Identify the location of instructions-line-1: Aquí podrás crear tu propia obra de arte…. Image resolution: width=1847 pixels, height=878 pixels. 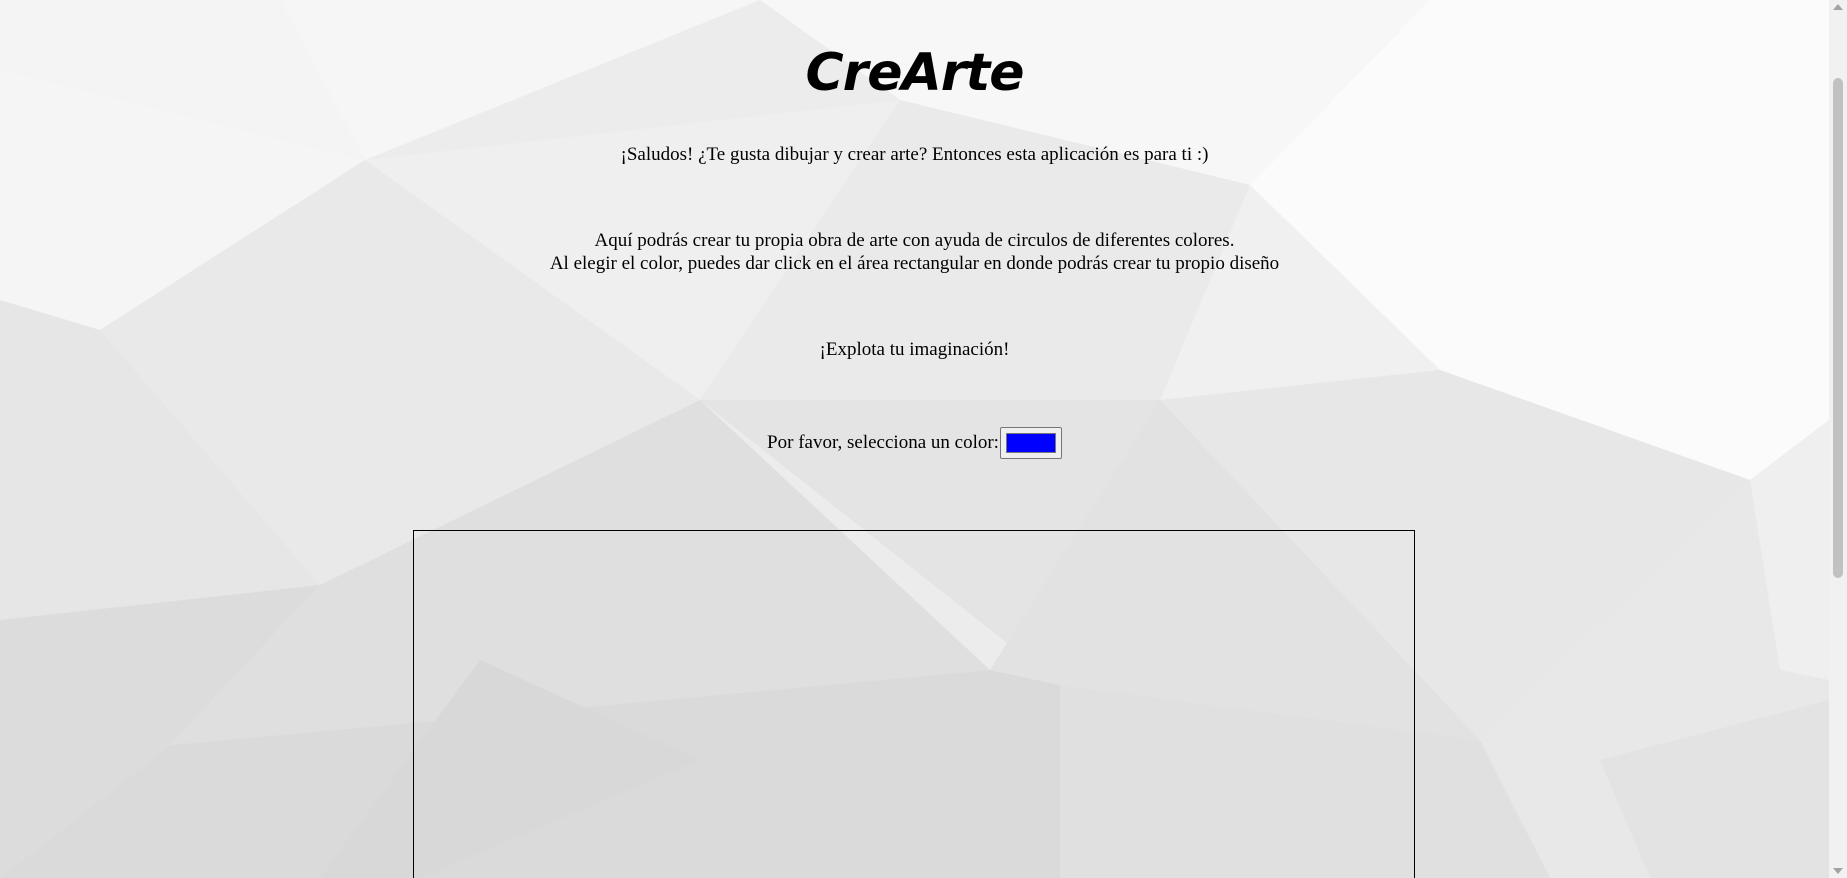
(914, 240).